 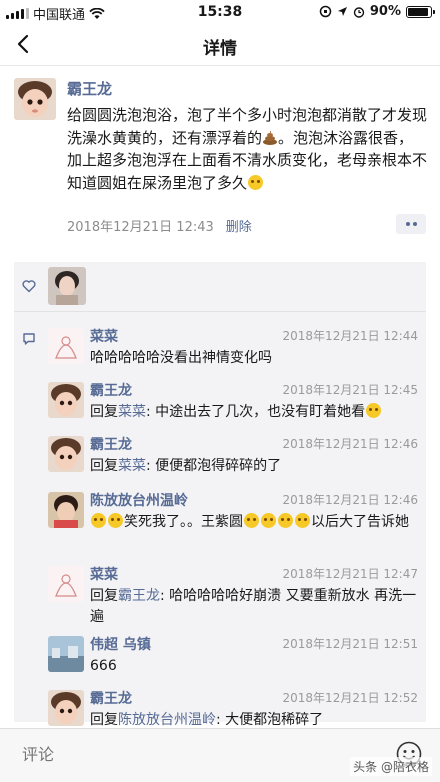 I want to click on nav-bar: 详情, so click(x=220, y=45).